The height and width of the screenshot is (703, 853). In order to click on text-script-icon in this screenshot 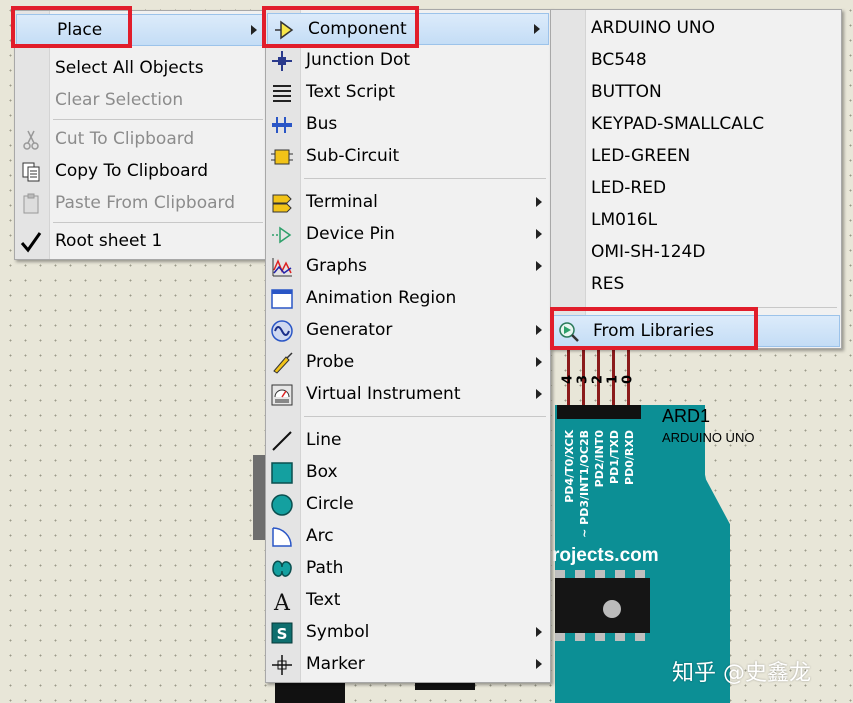, I will do `click(282, 93)`.